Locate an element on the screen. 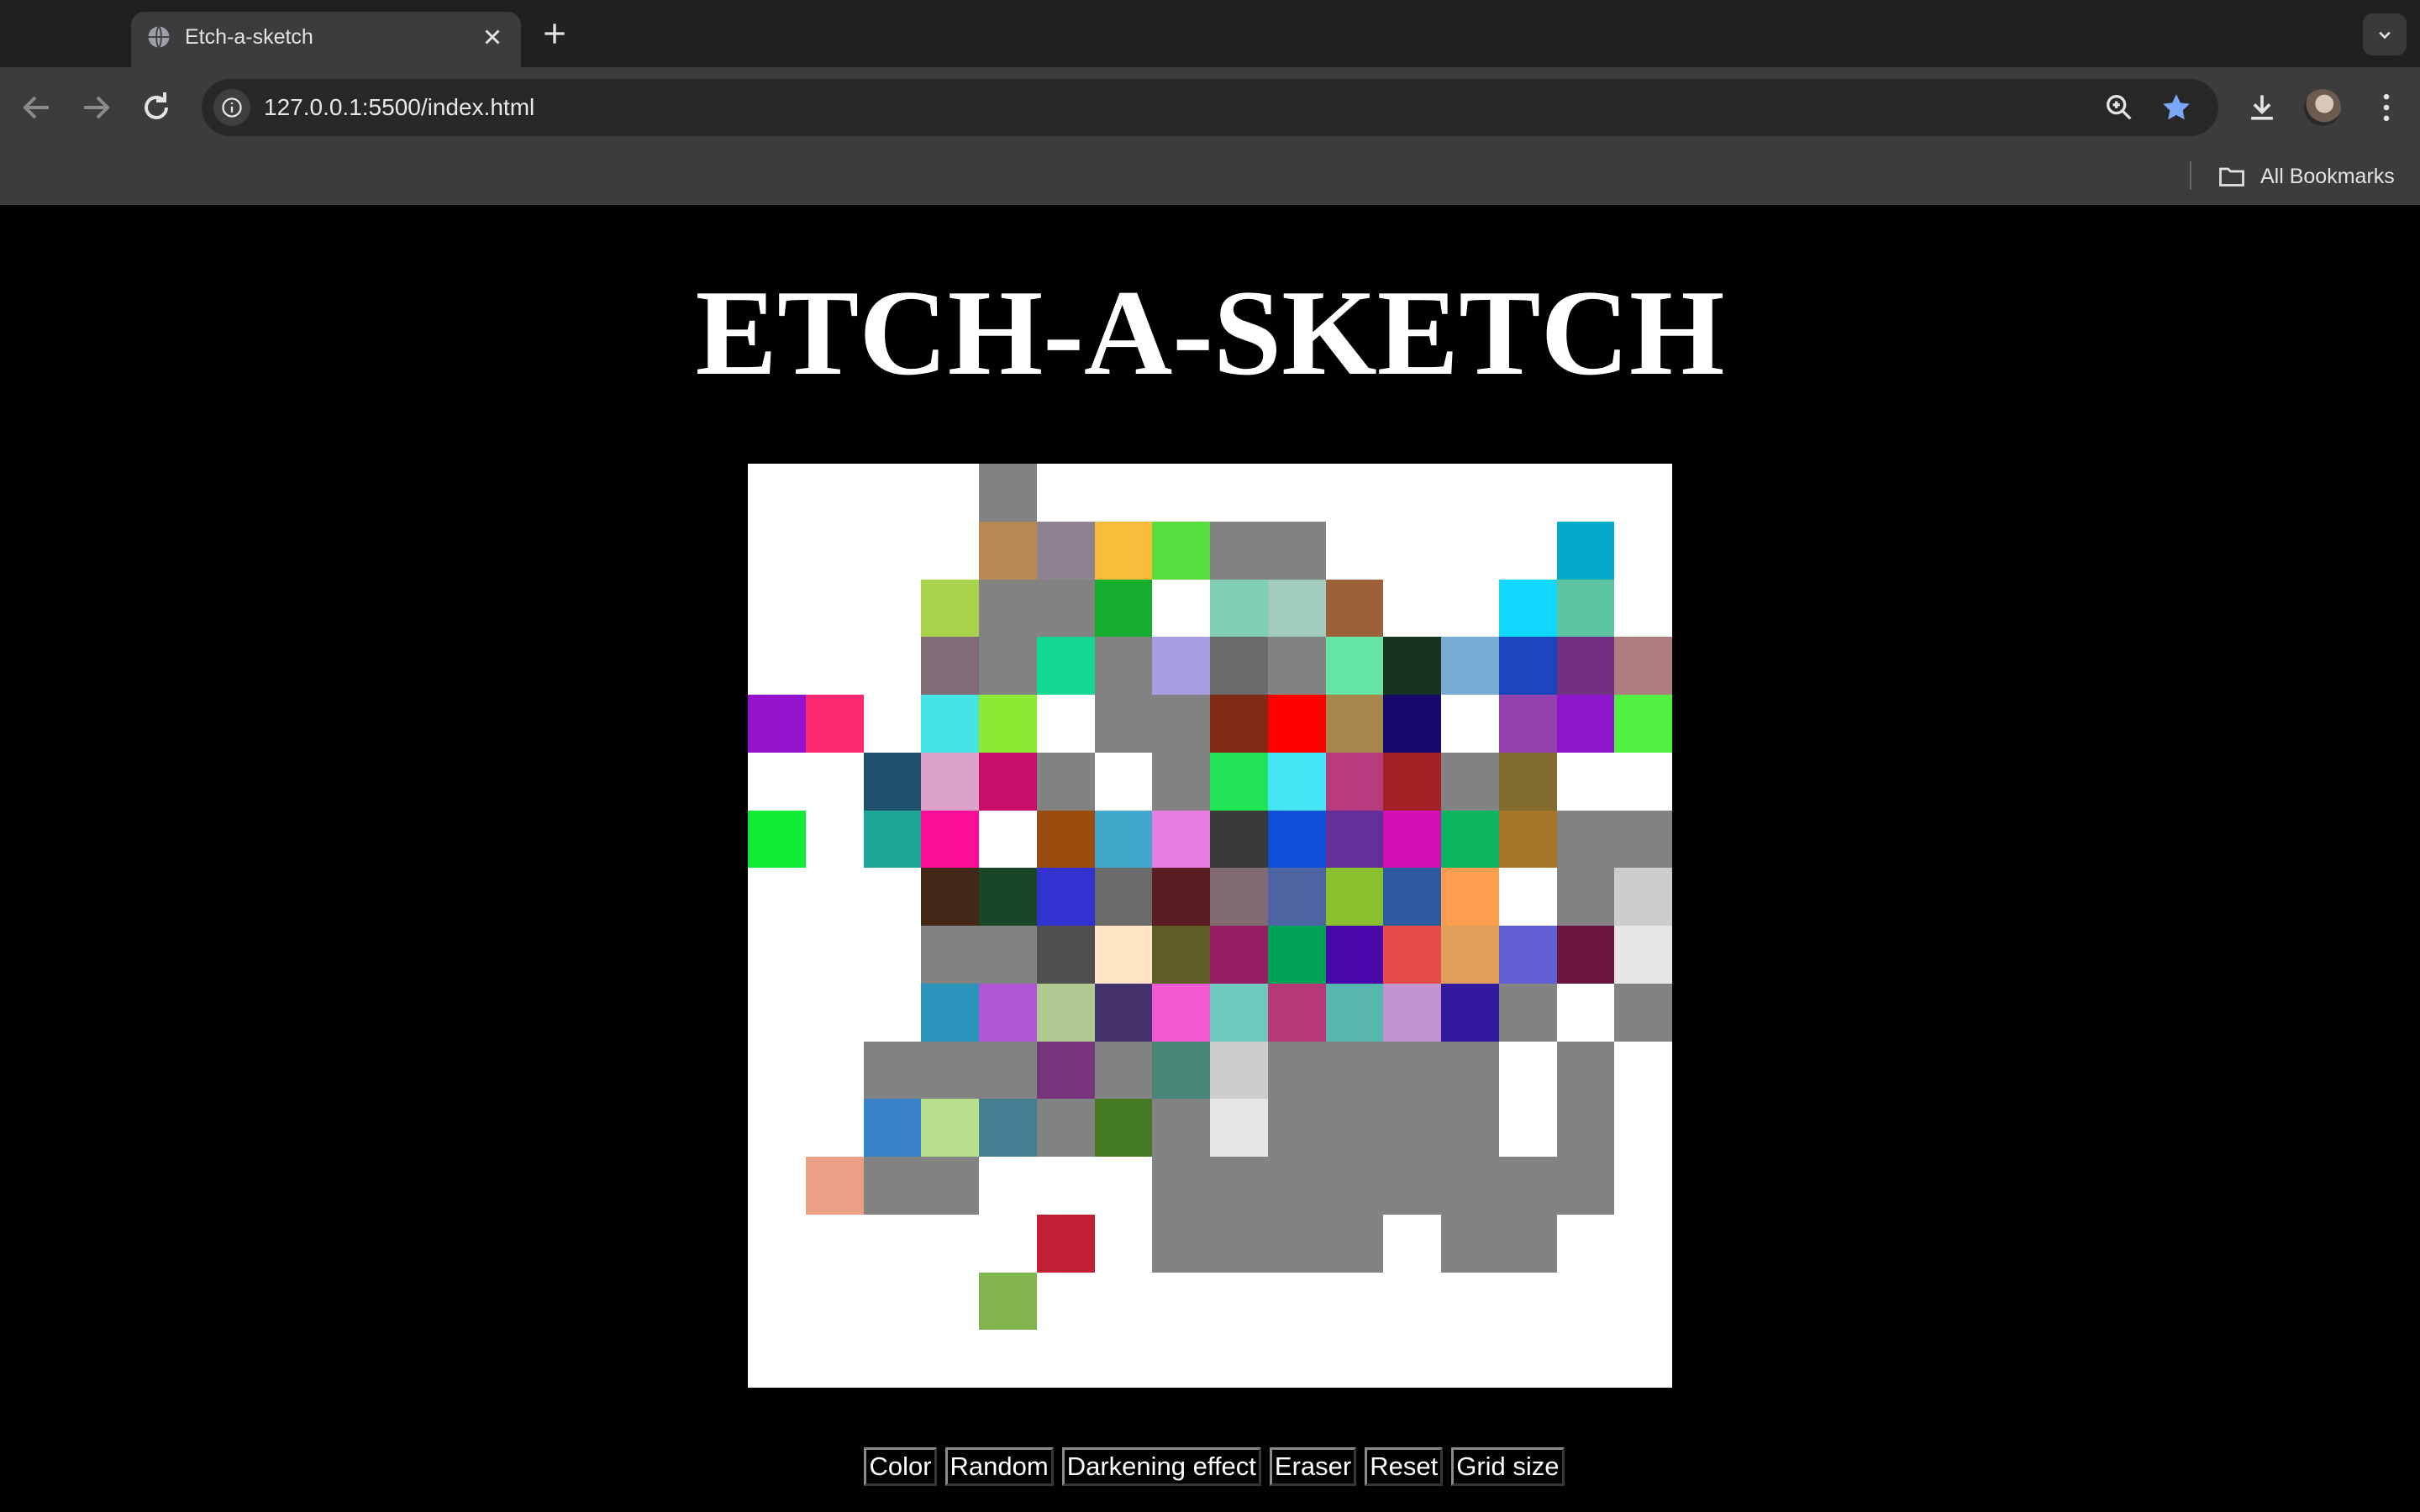 This screenshot has height=1512, width=2420. kebab-menu-icon is located at coordinates (2387, 107).